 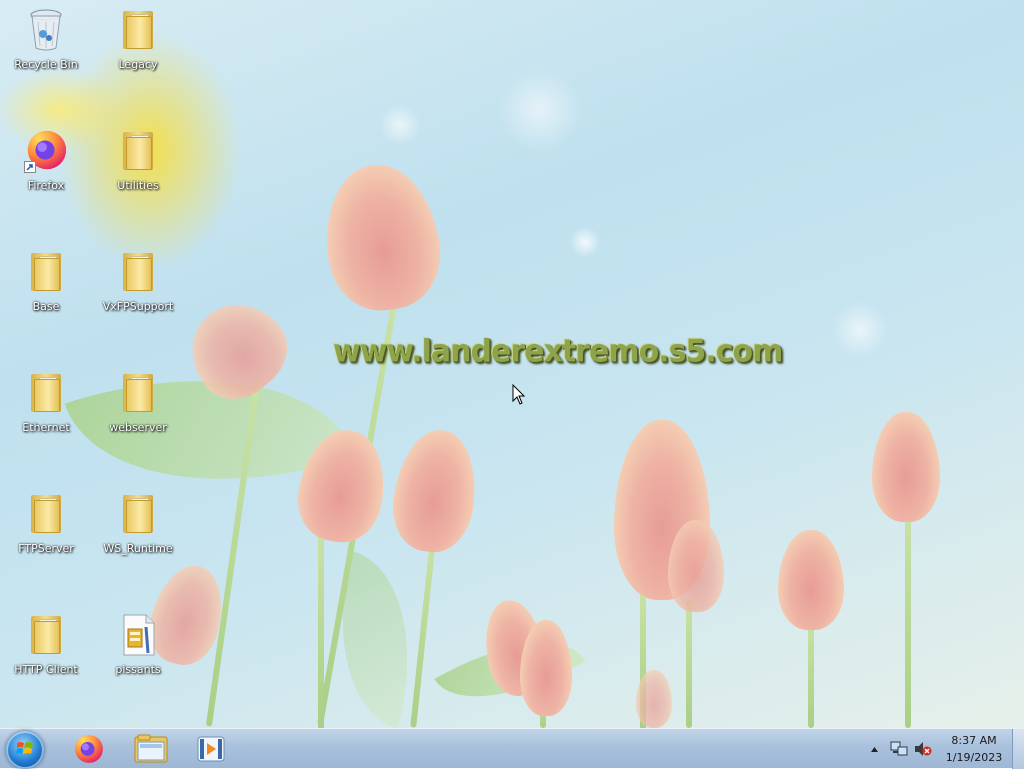 What do you see at coordinates (138, 427) in the screenshot?
I see `desktop-icon-label: webserver` at bounding box center [138, 427].